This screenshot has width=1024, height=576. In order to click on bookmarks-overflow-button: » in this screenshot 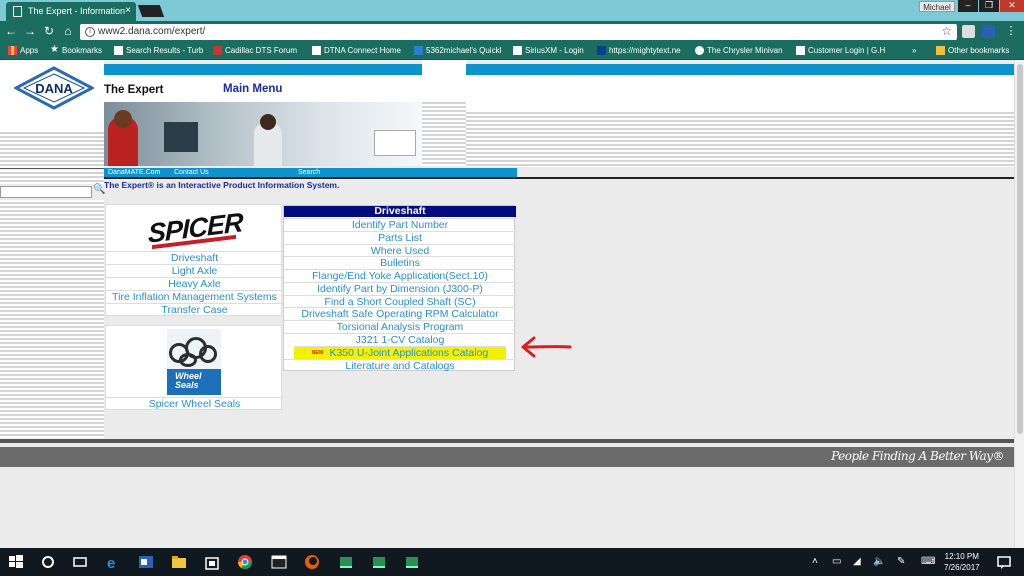, I will do `click(914, 51)`.